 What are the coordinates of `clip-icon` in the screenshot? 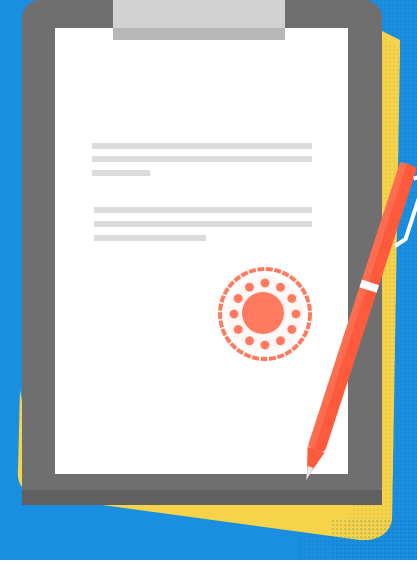 It's located at (199, 20).